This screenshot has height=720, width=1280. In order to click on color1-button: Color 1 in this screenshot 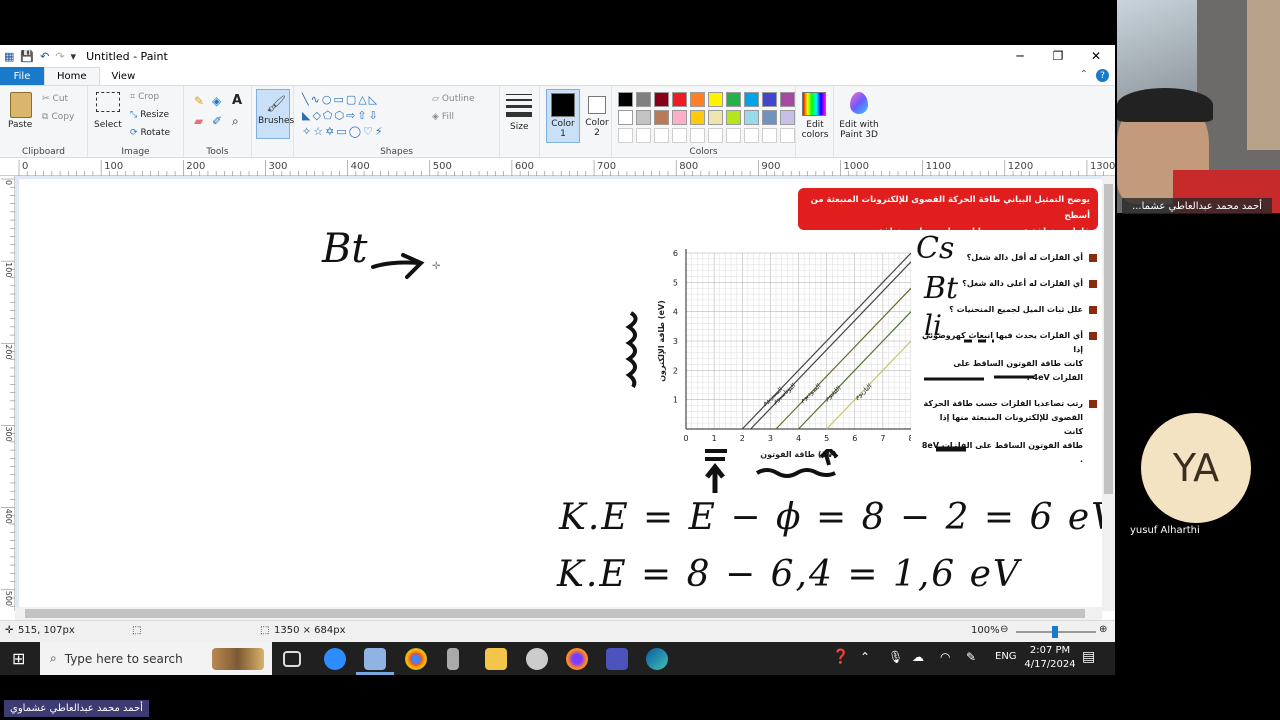, I will do `click(563, 116)`.